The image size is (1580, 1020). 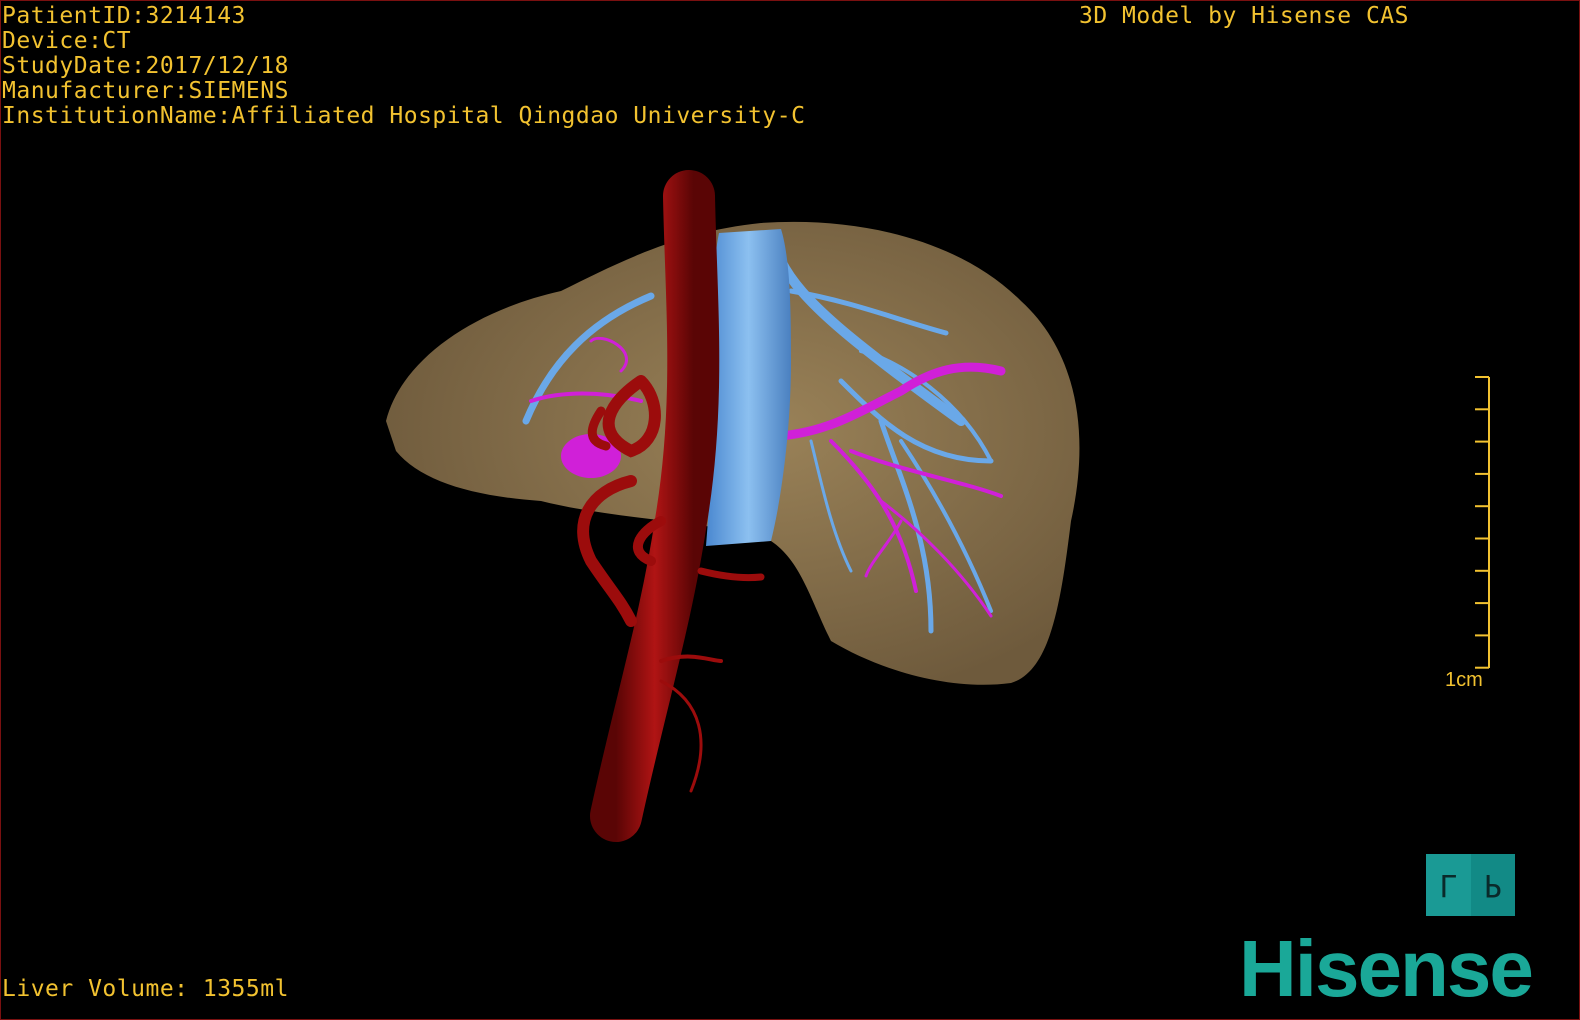 I want to click on orientation-cube: L P, so click(x=1470, y=885).